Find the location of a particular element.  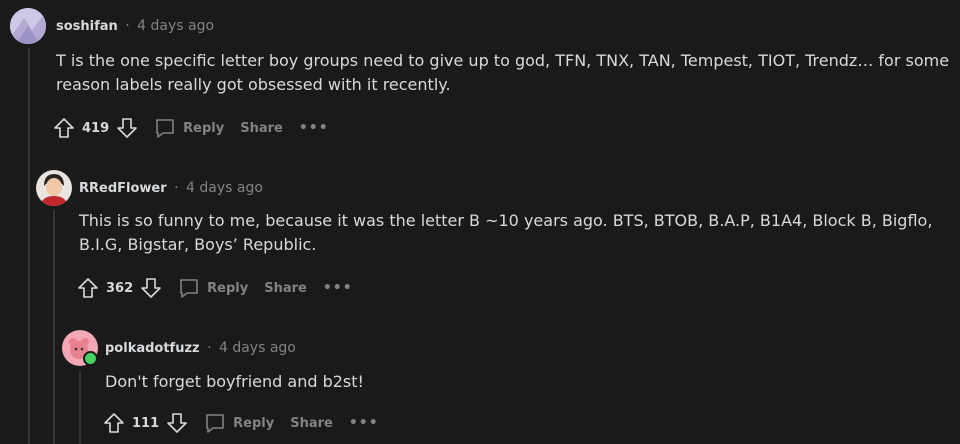

comment-actions: 419 Reply Share ••• is located at coordinates (190, 128).